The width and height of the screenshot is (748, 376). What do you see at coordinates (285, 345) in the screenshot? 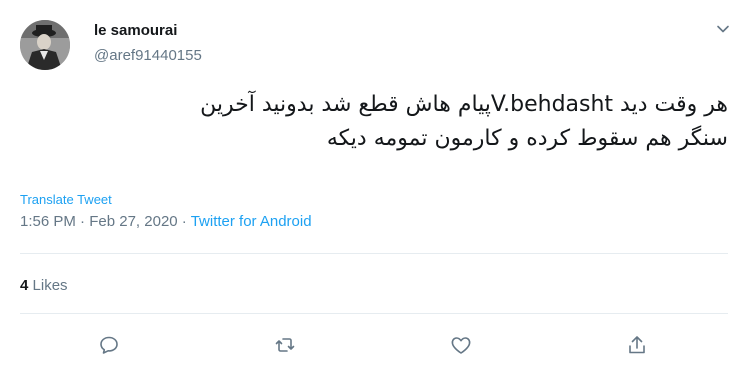
I see `retweet-icon` at bounding box center [285, 345].